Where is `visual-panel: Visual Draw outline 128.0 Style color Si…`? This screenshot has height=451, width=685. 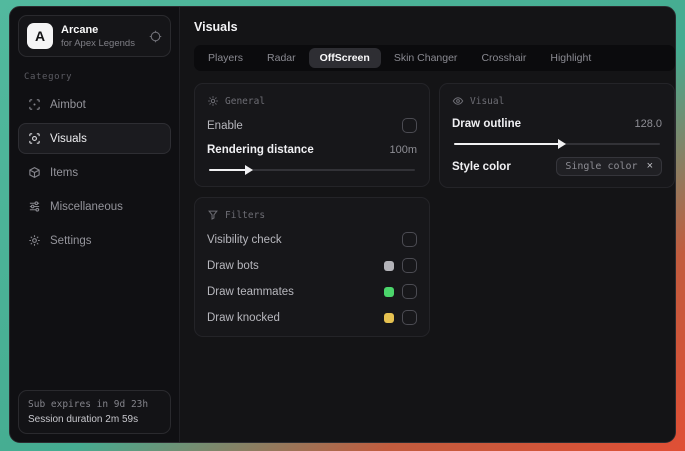 visual-panel: Visual Draw outline 128.0 Style color Si… is located at coordinates (557, 135).